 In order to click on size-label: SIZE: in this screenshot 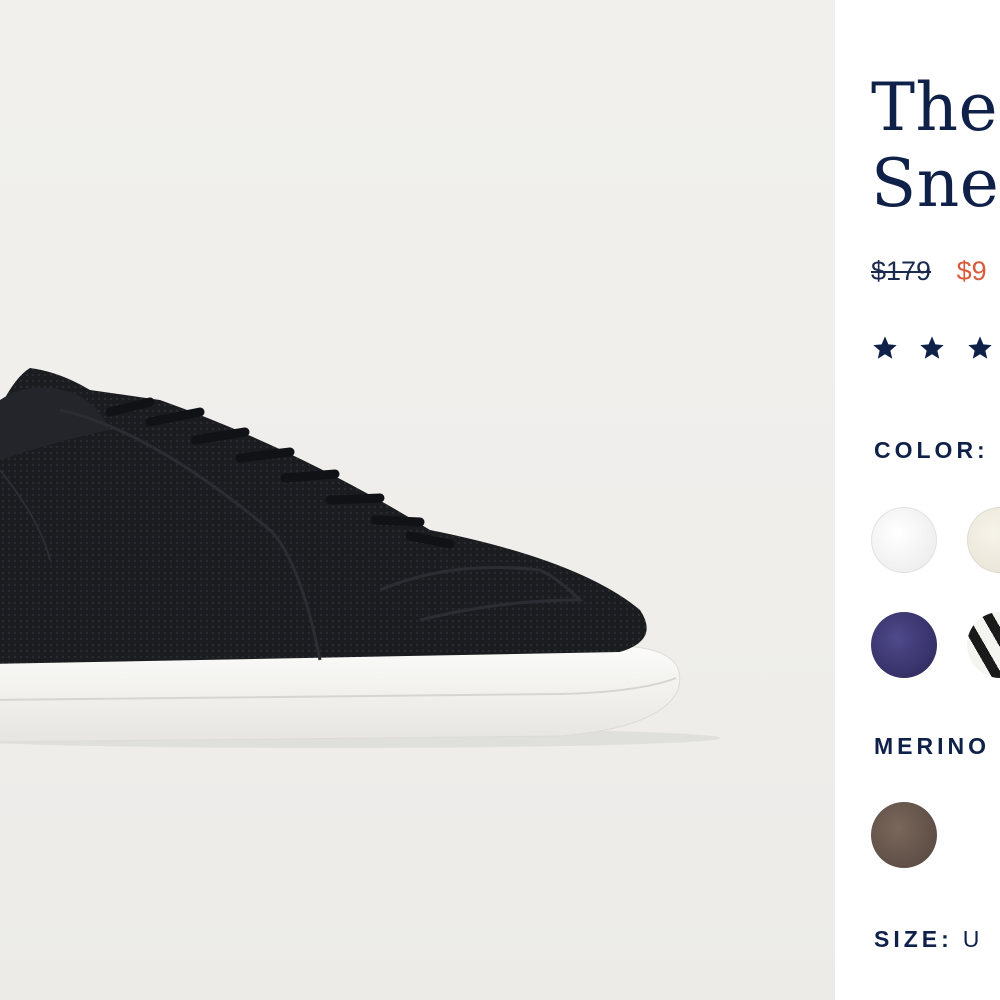, I will do `click(913, 939)`.